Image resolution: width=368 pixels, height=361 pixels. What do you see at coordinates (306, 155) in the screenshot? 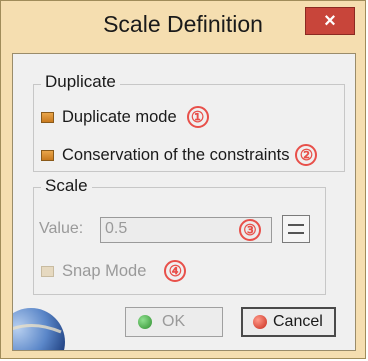
I see `marker-2: ②` at bounding box center [306, 155].